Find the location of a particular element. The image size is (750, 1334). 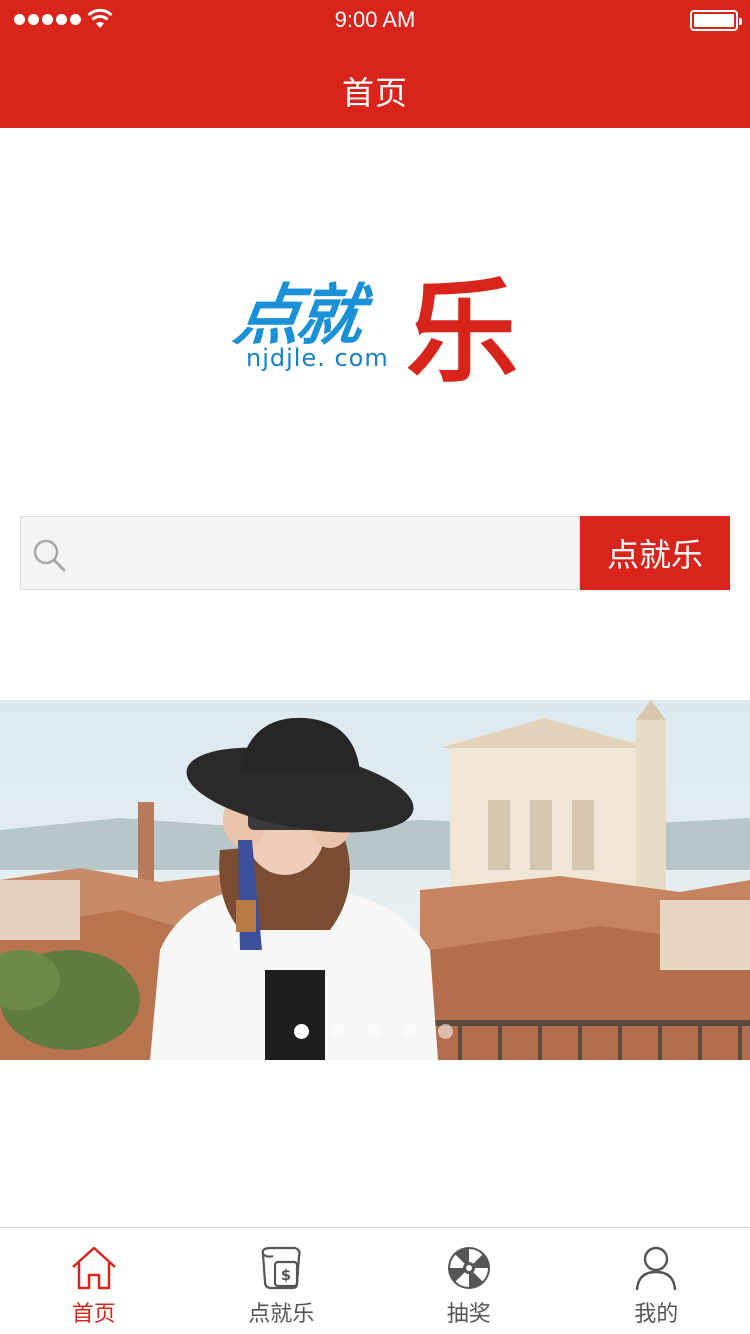

tab-home: 首页 is located at coordinates (94, 1281).